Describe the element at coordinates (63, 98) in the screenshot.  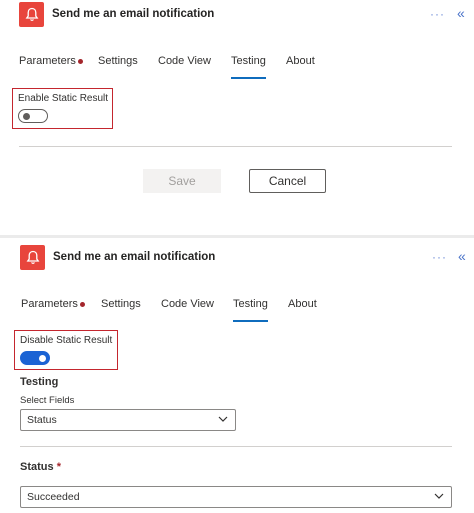
I see `static-result-label: Enable Static Result` at that location.